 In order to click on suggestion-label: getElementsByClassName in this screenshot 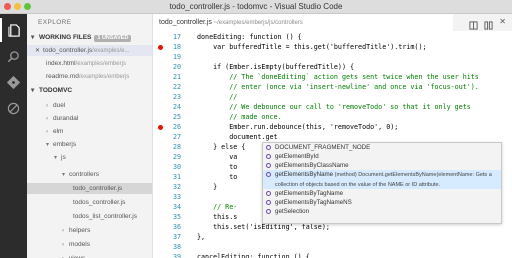, I will do `click(312, 165)`.